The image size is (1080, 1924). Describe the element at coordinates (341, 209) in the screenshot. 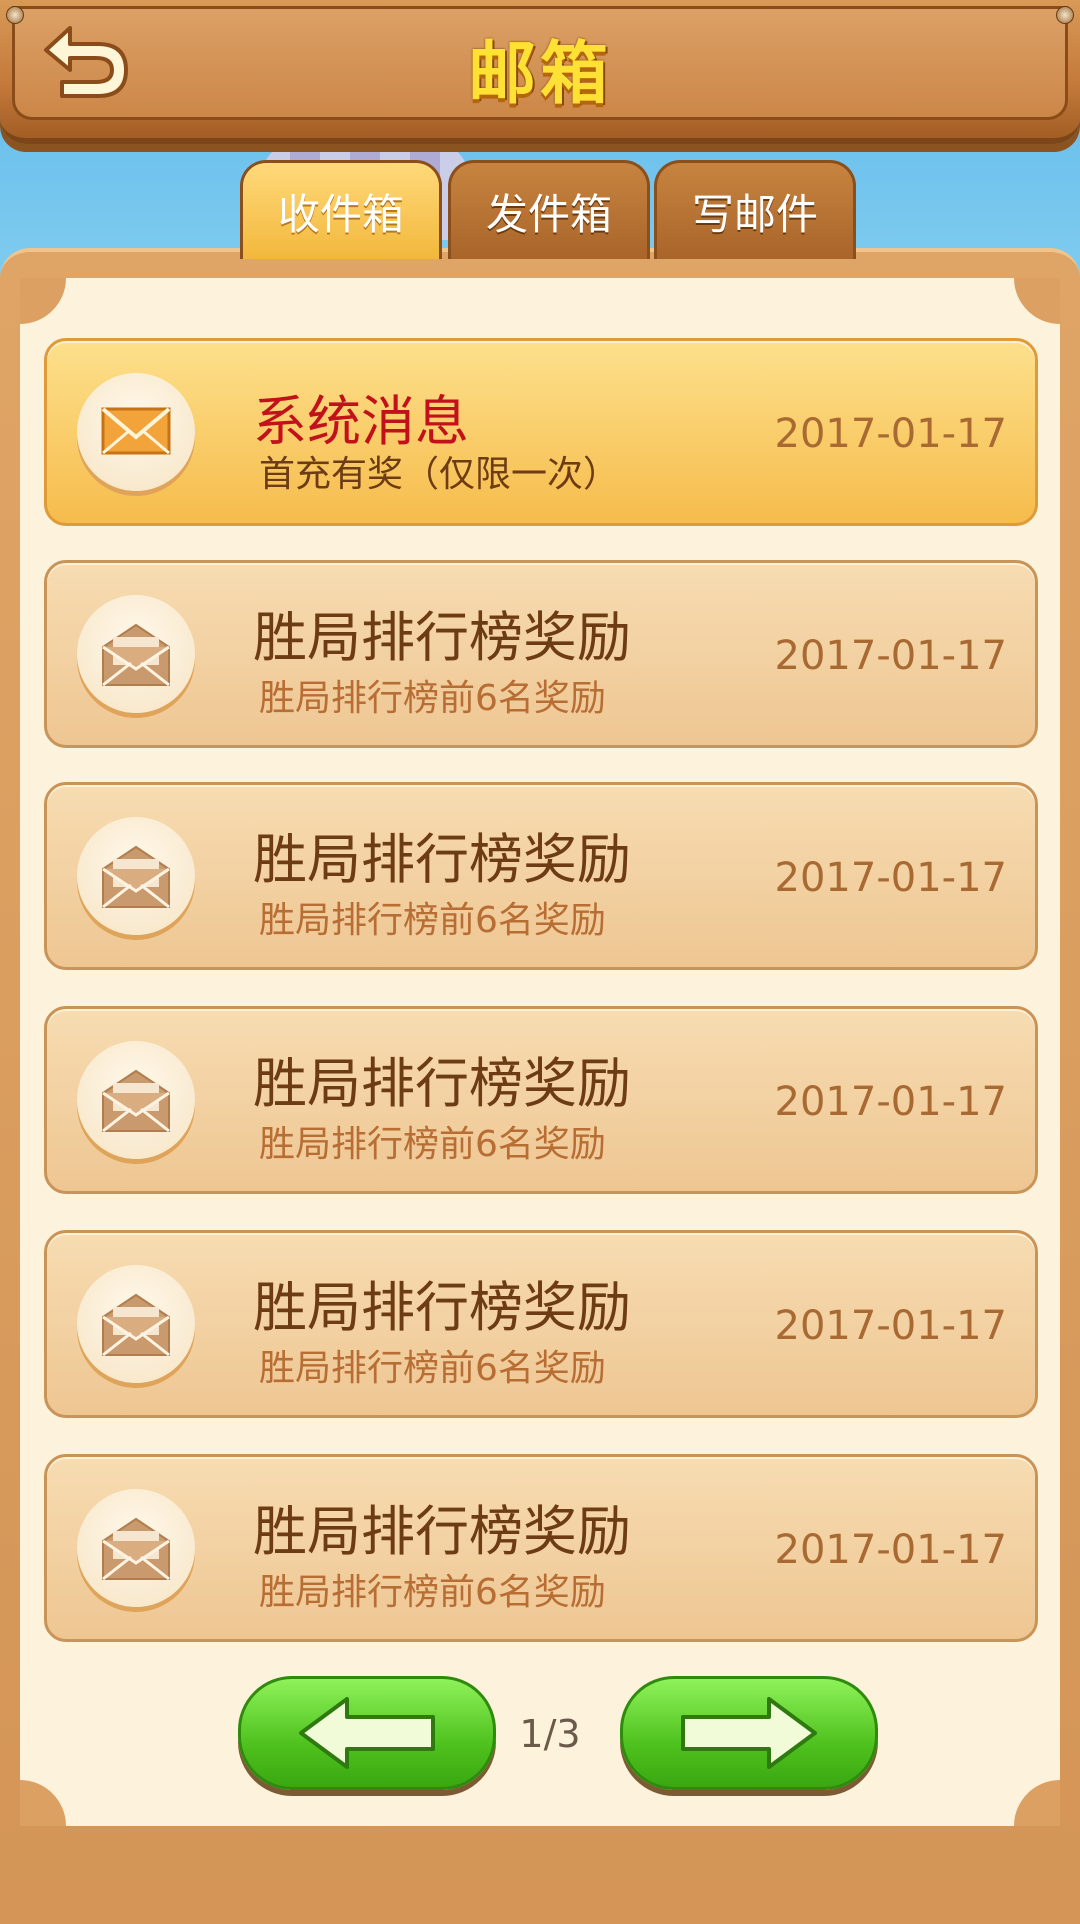

I see `tab-inbox: 收件箱` at that location.